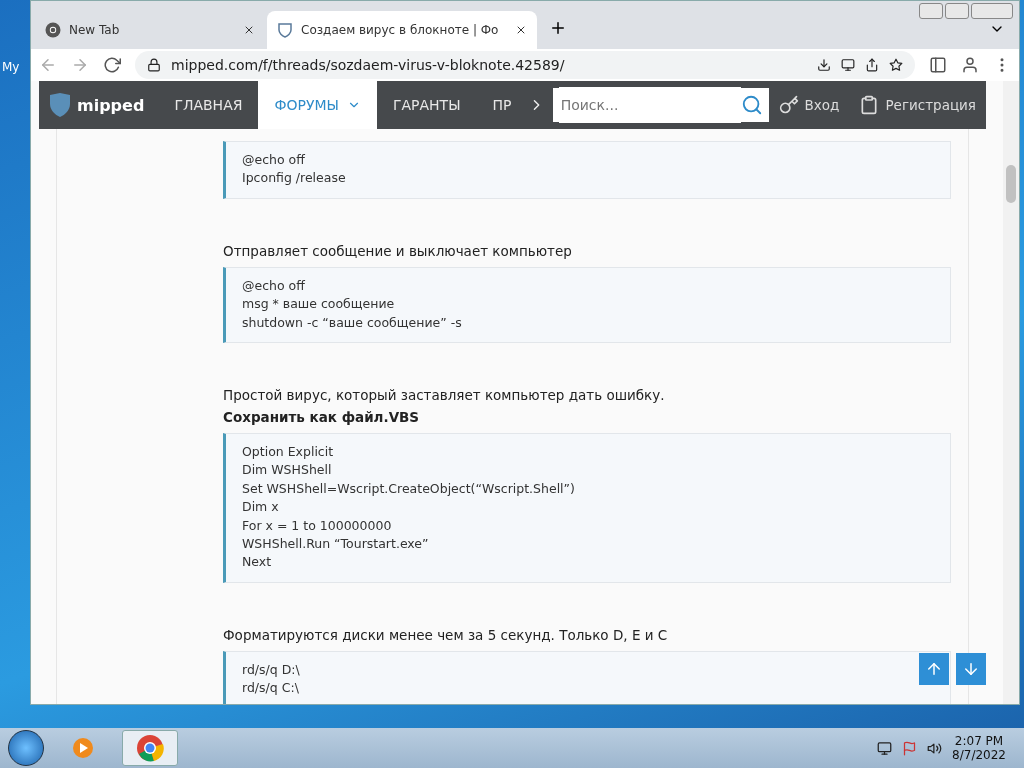  What do you see at coordinates (896, 65) in the screenshot?
I see `star-icon` at bounding box center [896, 65].